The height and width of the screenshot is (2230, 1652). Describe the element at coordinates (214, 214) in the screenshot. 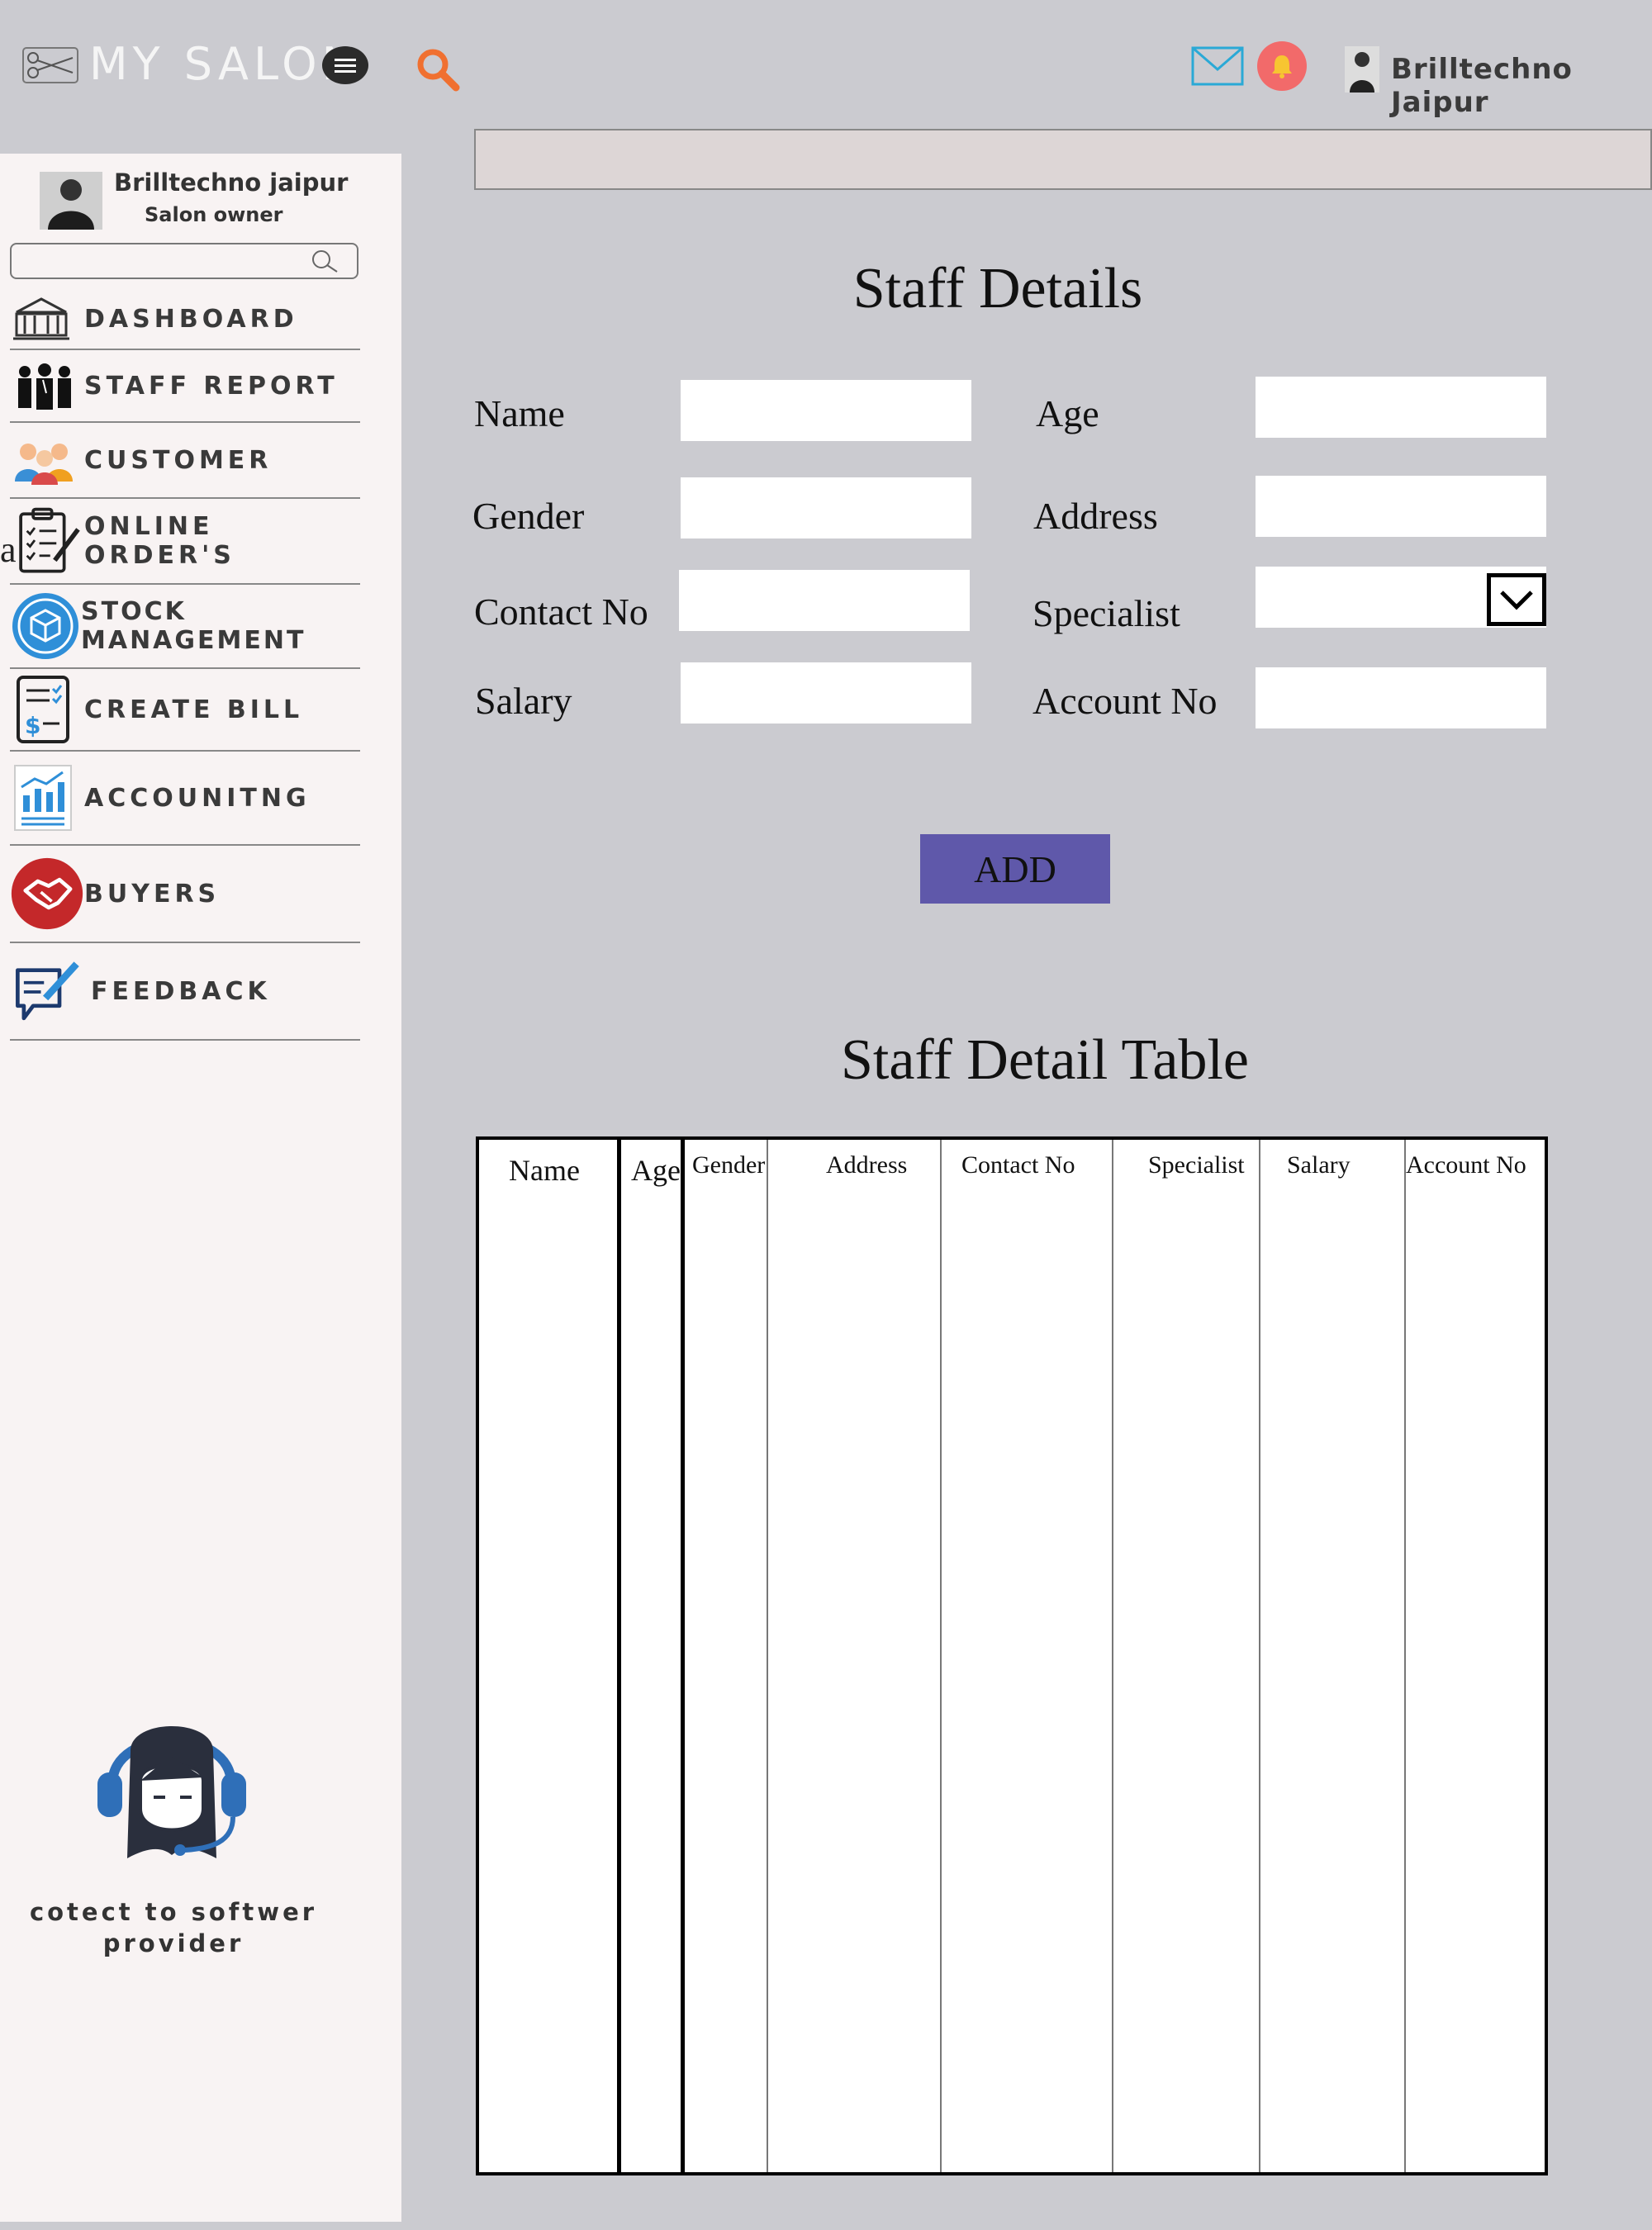

I see `profile-role: Salon owner` at that location.